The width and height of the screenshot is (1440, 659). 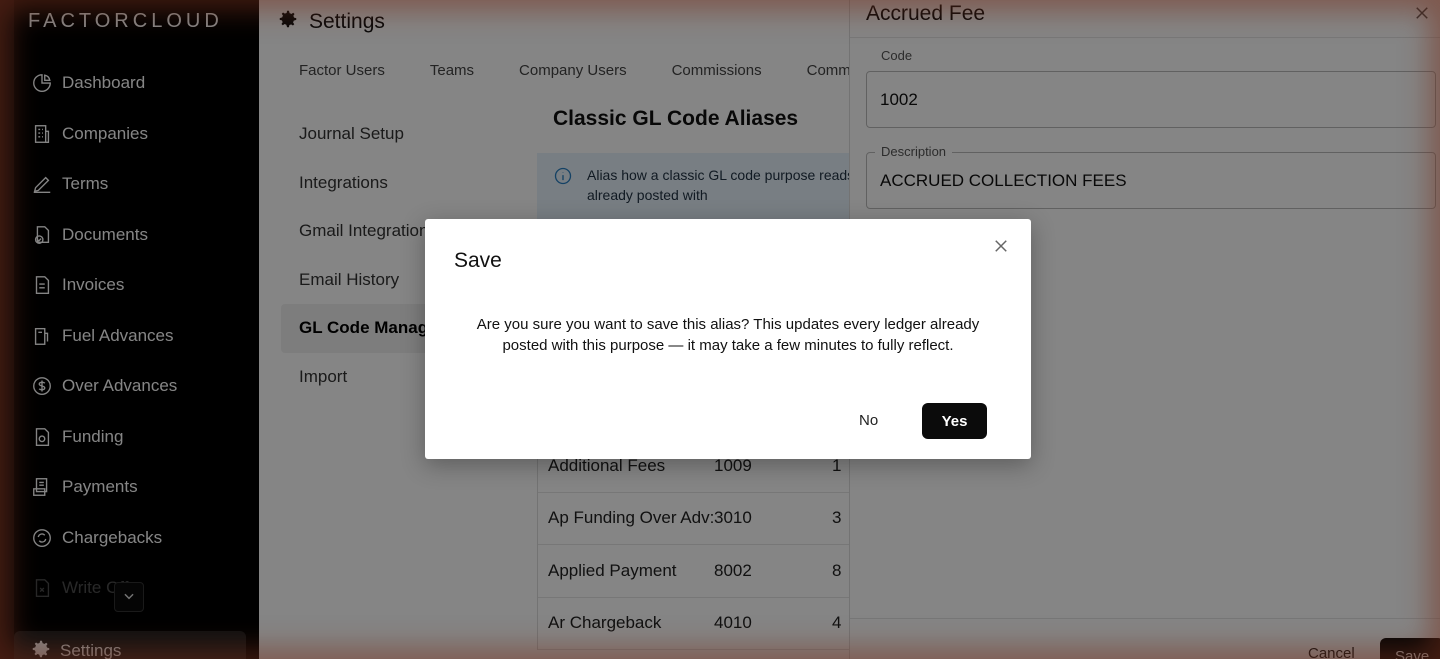 I want to click on no-button: No, so click(x=868, y=420).